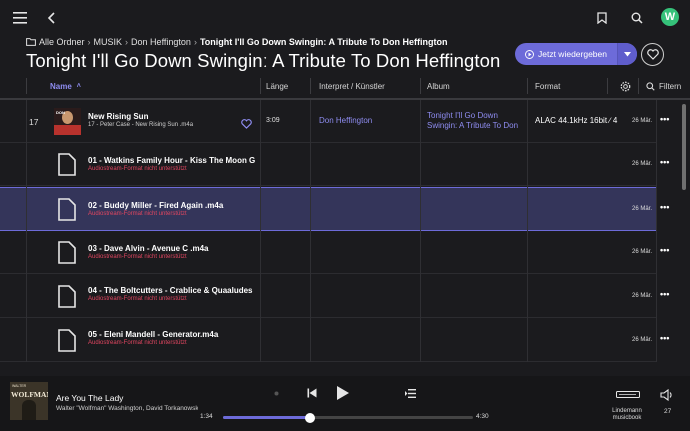  I want to click on track-duration: 3:09, so click(273, 120).